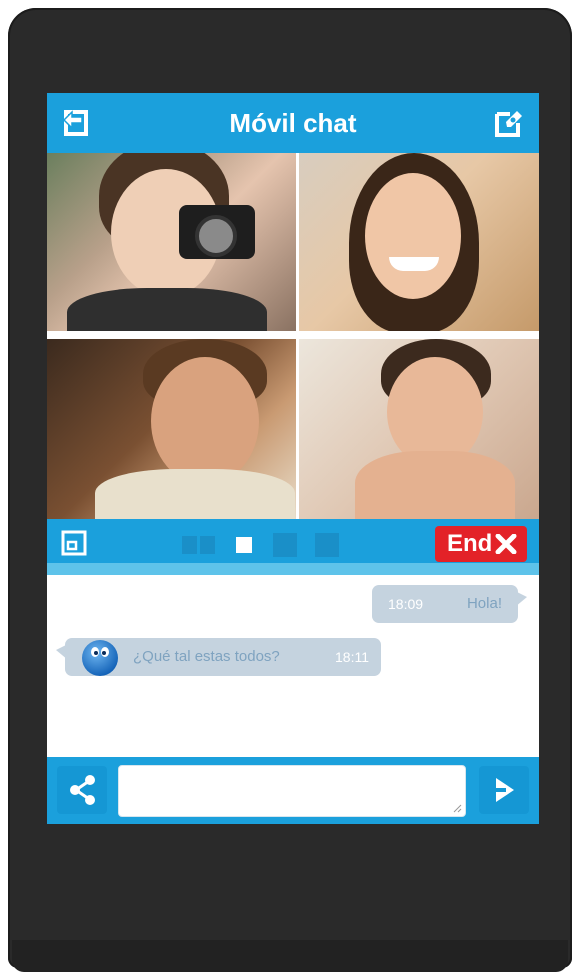 This screenshot has width=574, height=979. I want to click on call-bar-strip, so click(293, 569).